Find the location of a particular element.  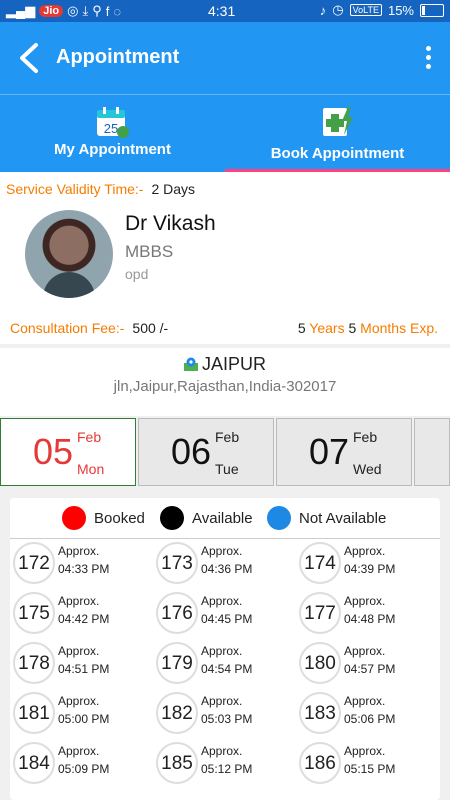

tab-book-appointment: Book Appointment is located at coordinates (337, 134).